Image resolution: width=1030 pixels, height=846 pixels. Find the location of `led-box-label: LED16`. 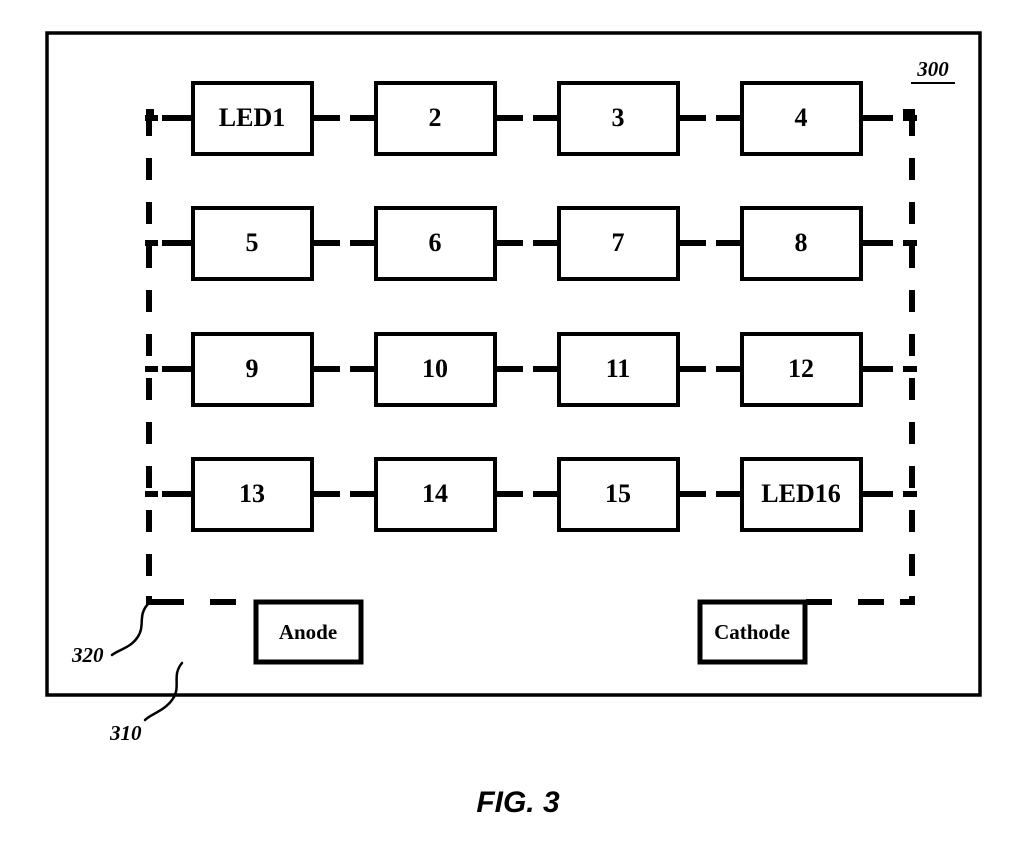

led-box-label: LED16 is located at coordinates (800, 493).